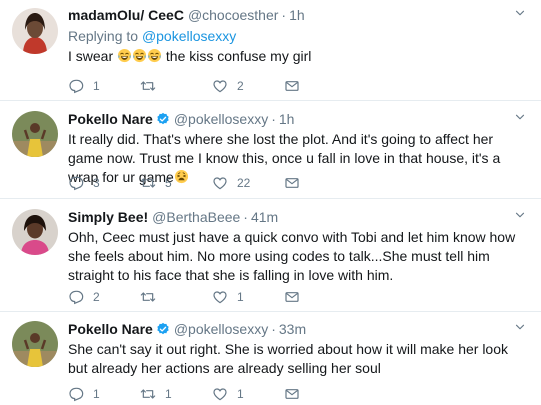  Describe the element at coordinates (233, 15) in the screenshot. I see `user-handle: @chocoesther` at that location.